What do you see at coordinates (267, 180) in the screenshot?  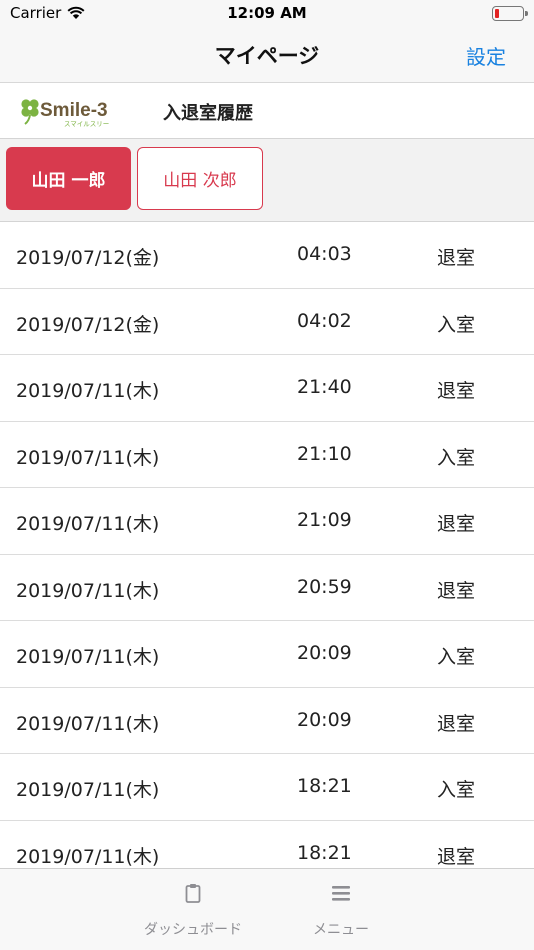 I see `person-tabs: 山田 一郎 山田 次郎` at bounding box center [267, 180].